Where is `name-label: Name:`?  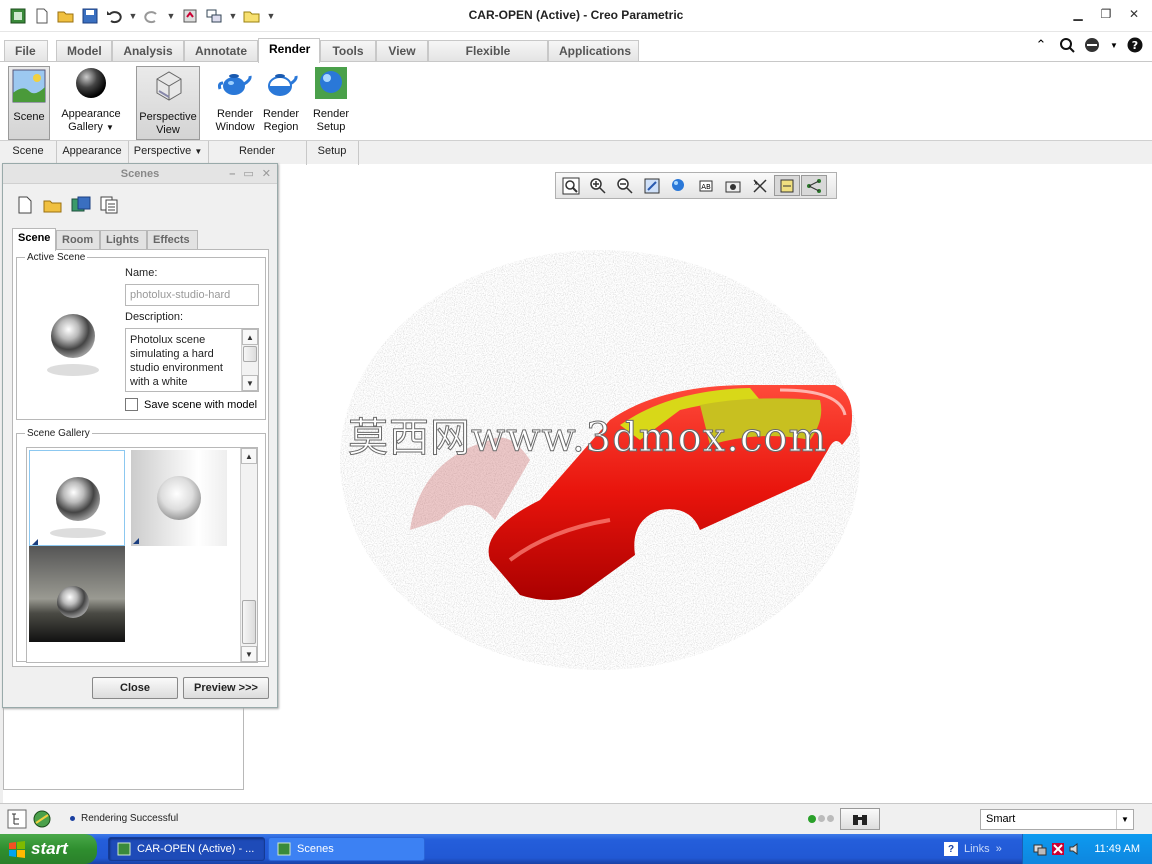 name-label: Name: is located at coordinates (141, 273).